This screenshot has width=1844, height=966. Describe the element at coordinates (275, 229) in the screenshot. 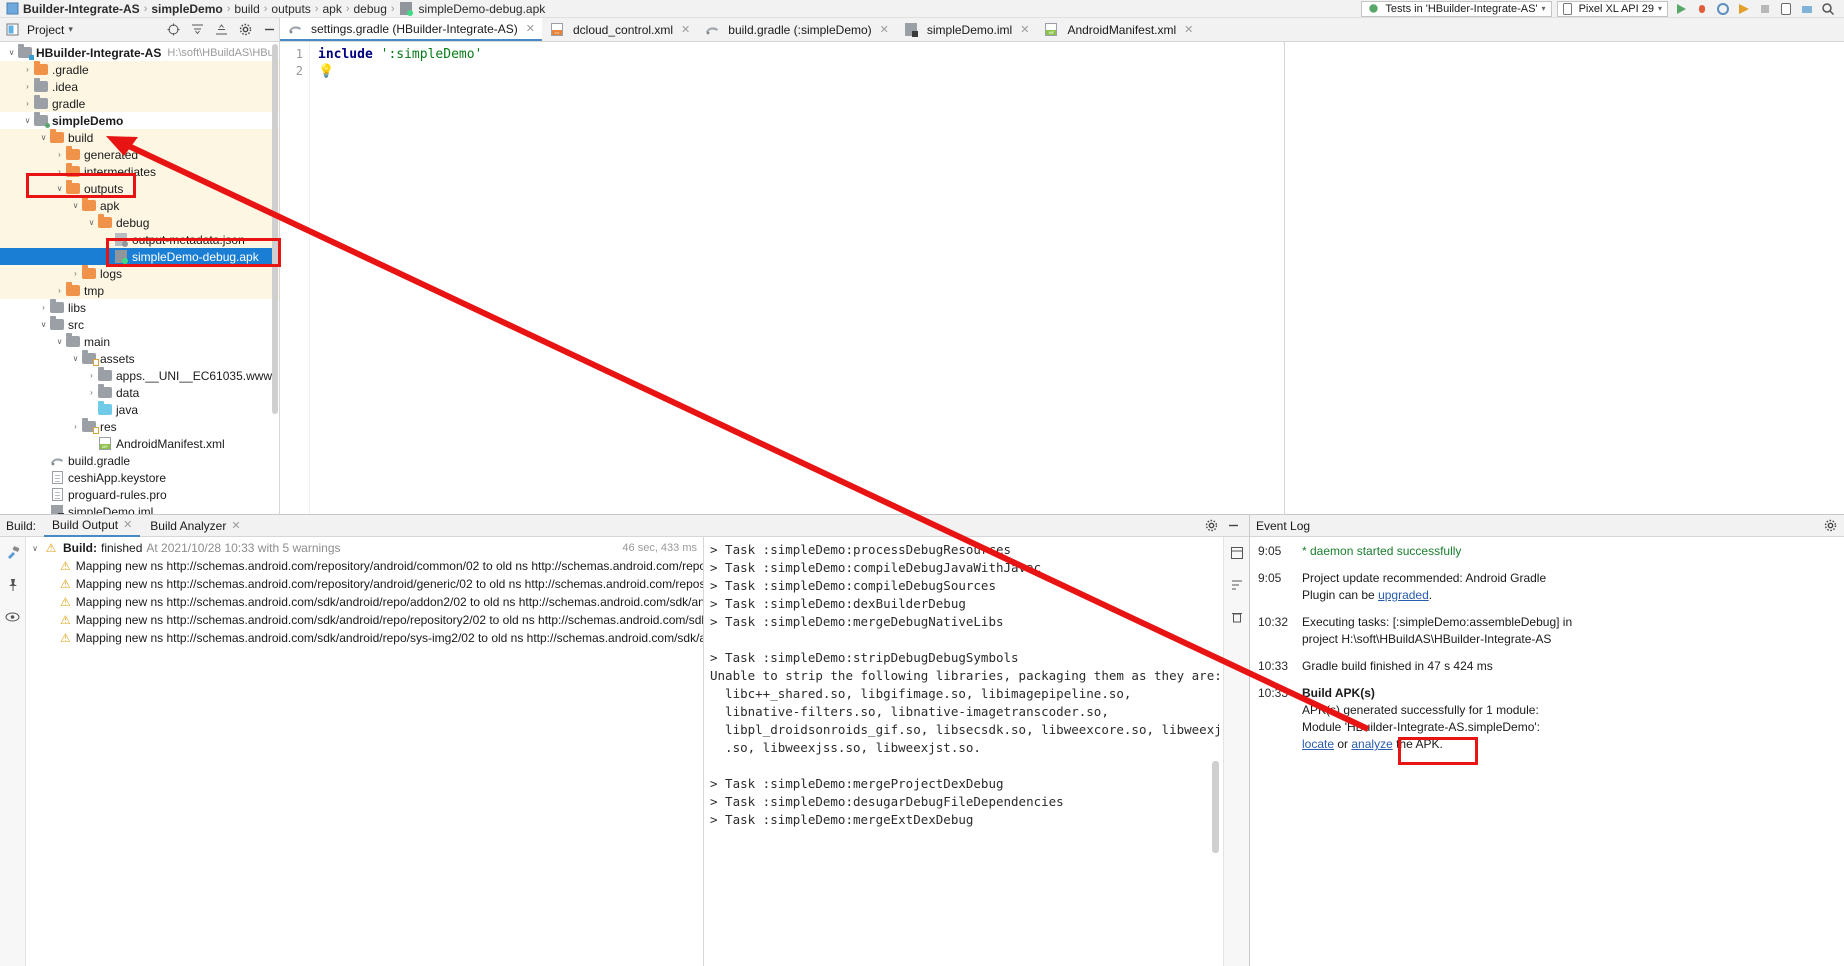

I see `tree-scrollbar` at that location.